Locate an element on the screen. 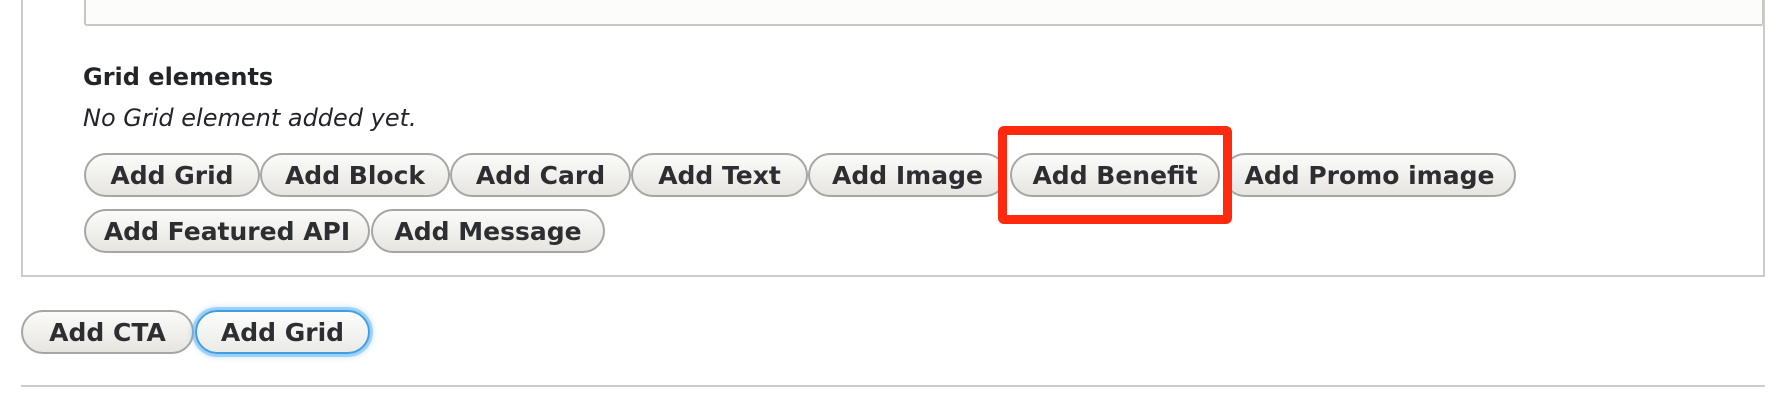  add-image-button: Add Image is located at coordinates (907, 175).